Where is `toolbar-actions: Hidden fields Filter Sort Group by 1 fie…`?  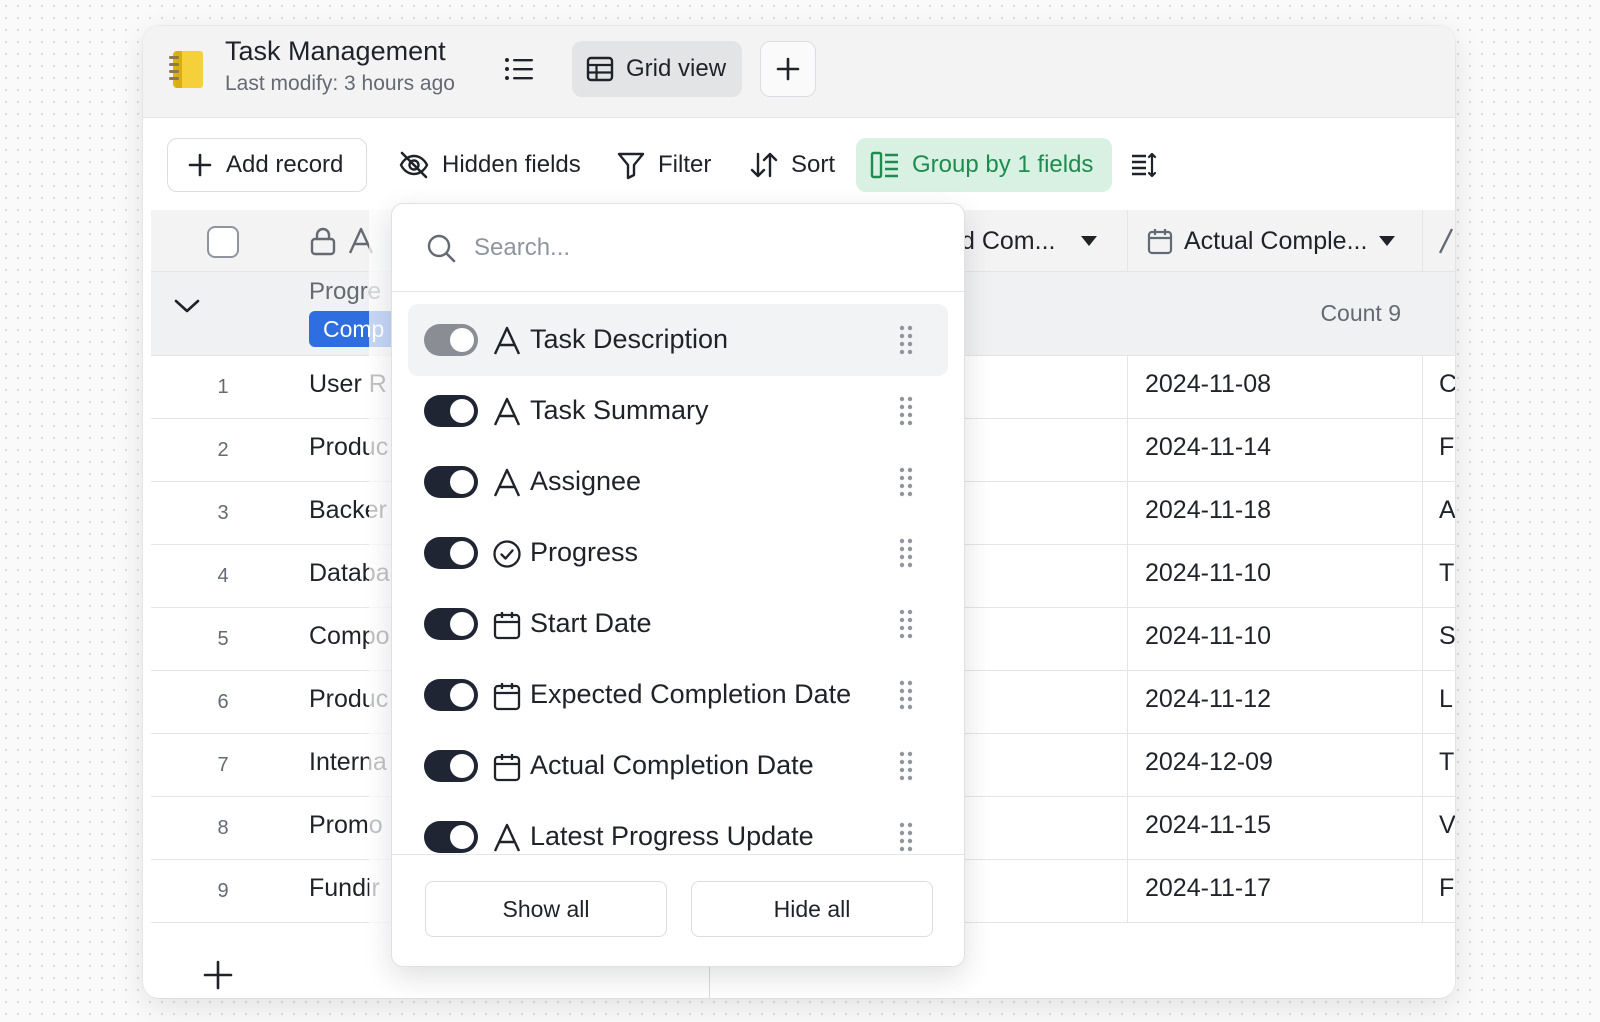 toolbar-actions: Hidden fields Filter Sort Group by 1 fie… is located at coordinates (799, 163).